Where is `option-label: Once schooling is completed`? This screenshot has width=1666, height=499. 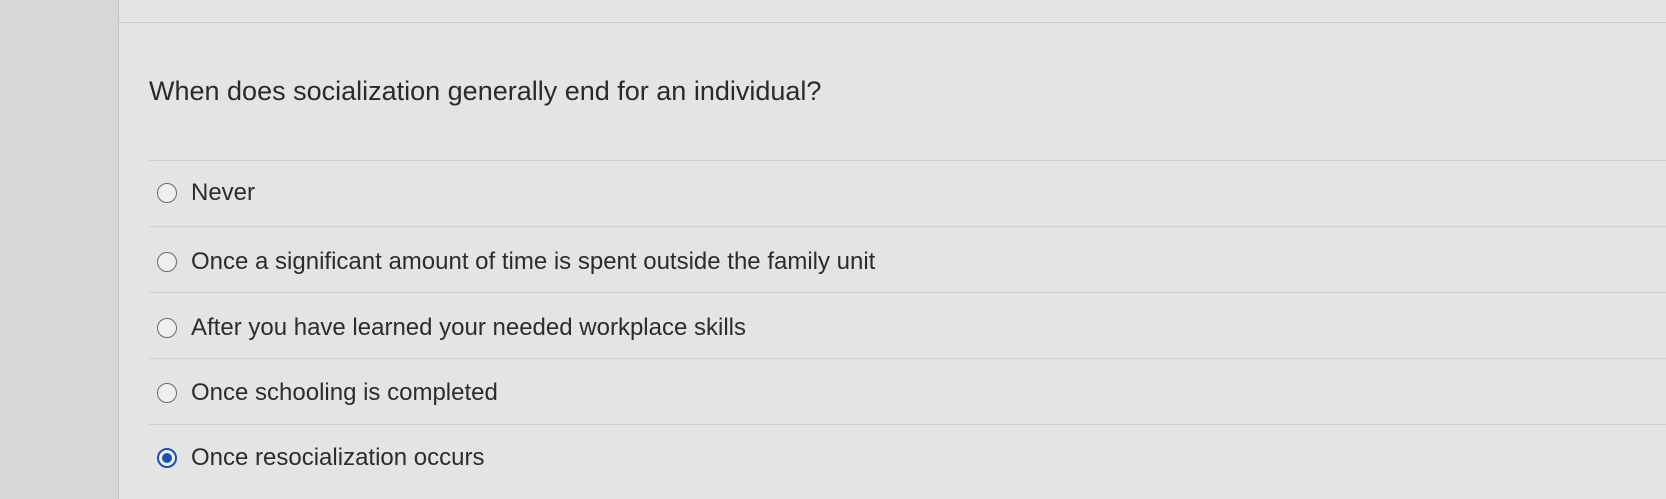
option-label: Once schooling is completed is located at coordinates (344, 392).